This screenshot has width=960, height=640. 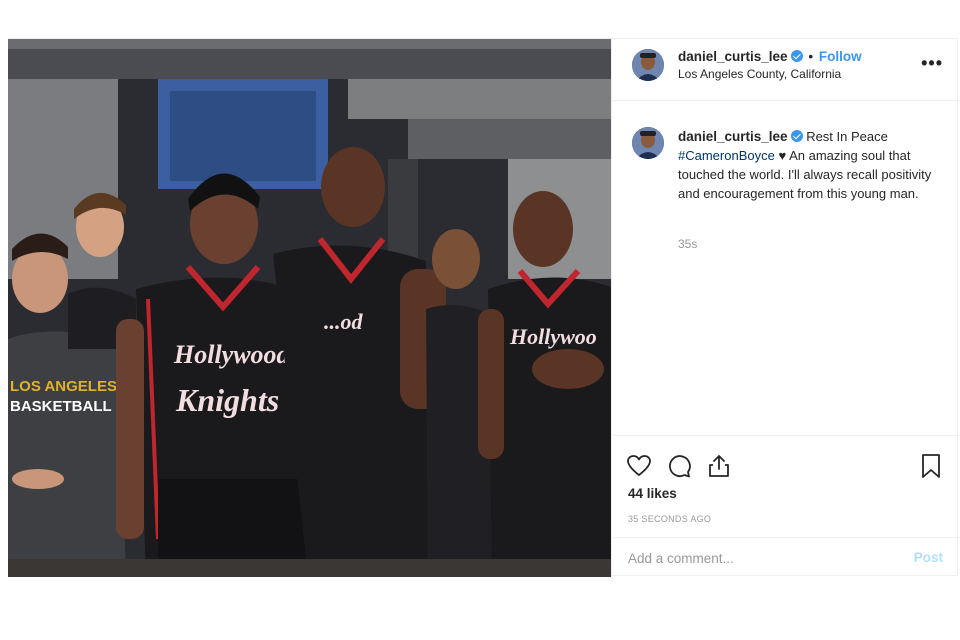 I want to click on comment-bar: Post, so click(x=785, y=557).